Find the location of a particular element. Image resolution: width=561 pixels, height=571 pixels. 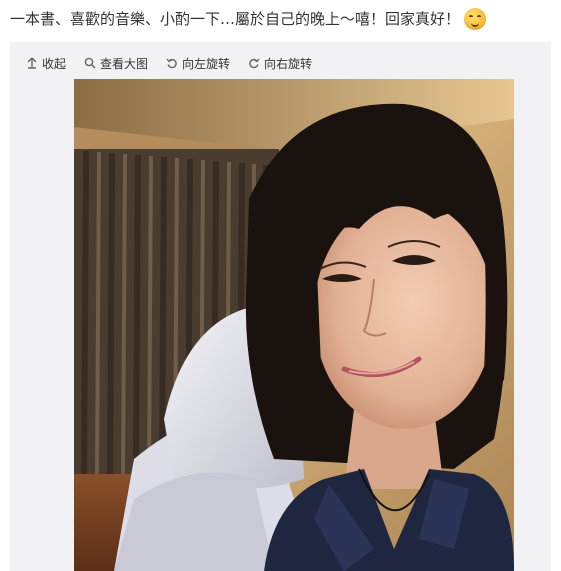

magnifier-icon is located at coordinates (90, 63).